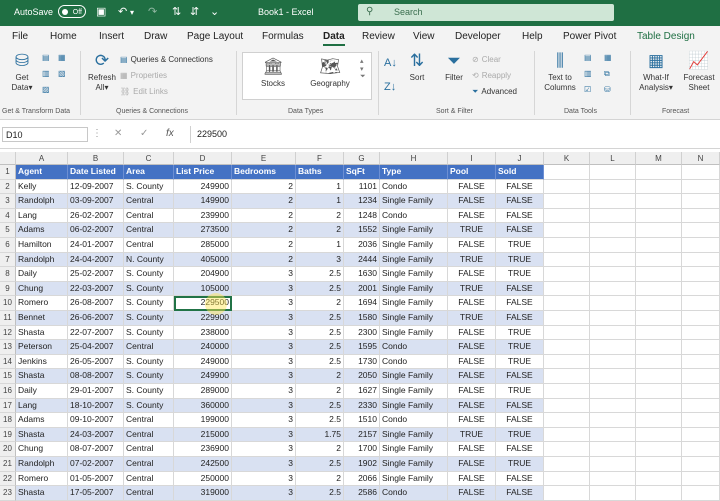  What do you see at coordinates (42, 362) in the screenshot?
I see `table-cell: Jenkins` at bounding box center [42, 362].